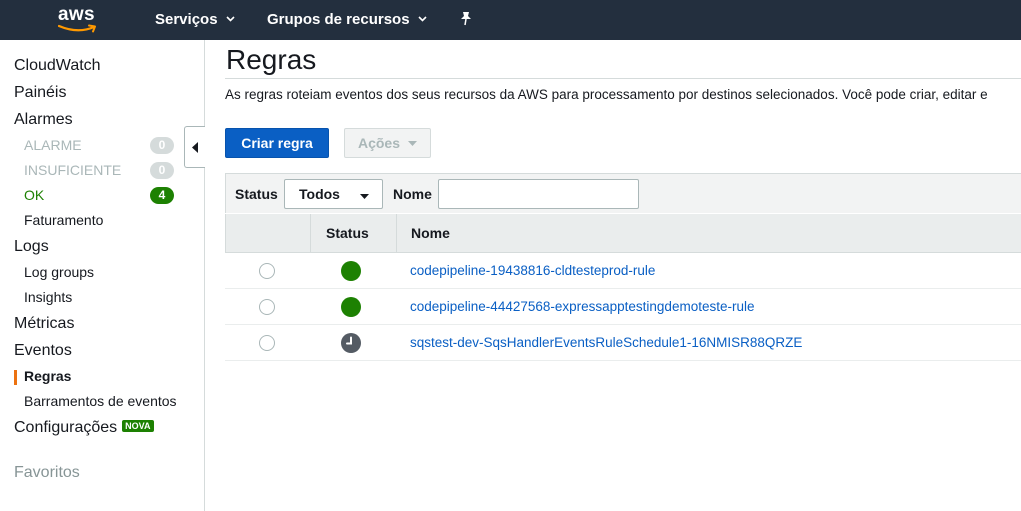 This screenshot has height=511, width=1021. What do you see at coordinates (466, 21) in the screenshot?
I see `pin-icon` at bounding box center [466, 21].